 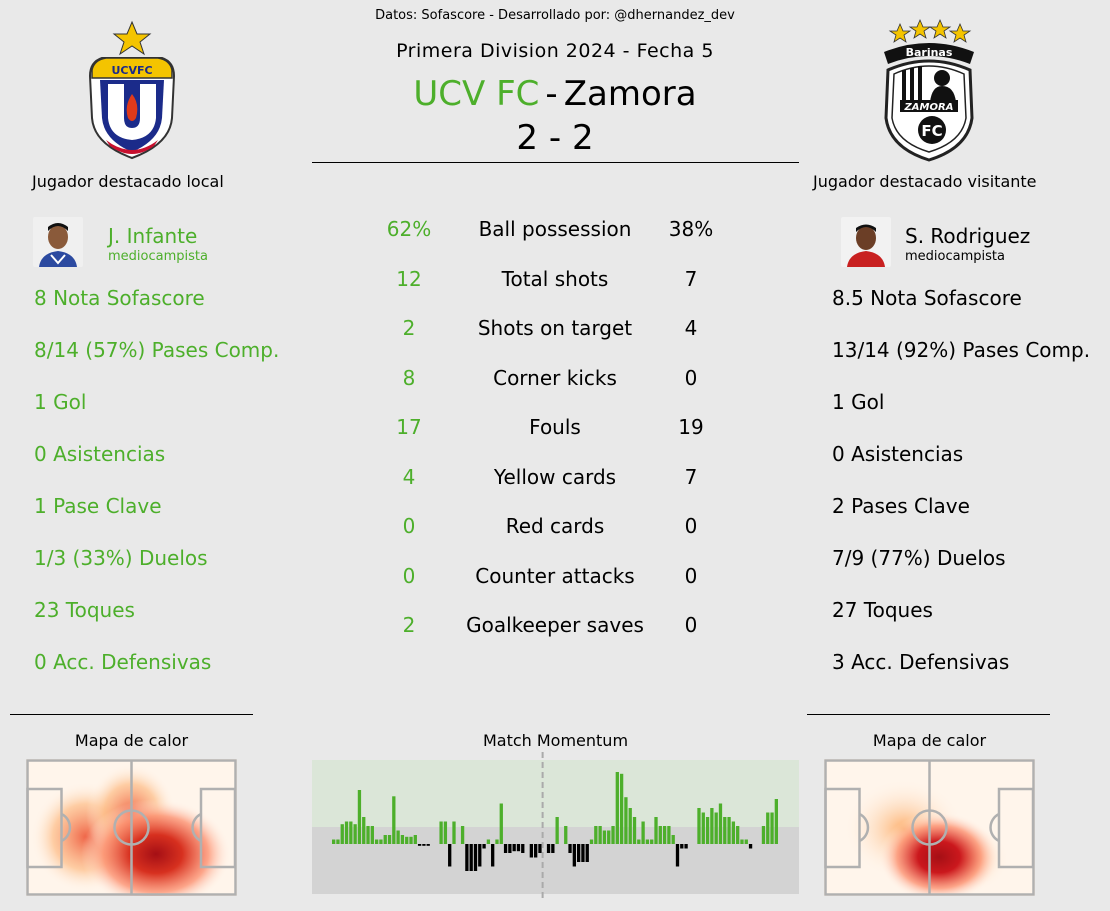 I want to click on away-bottom-divider, so click(x=928, y=714).